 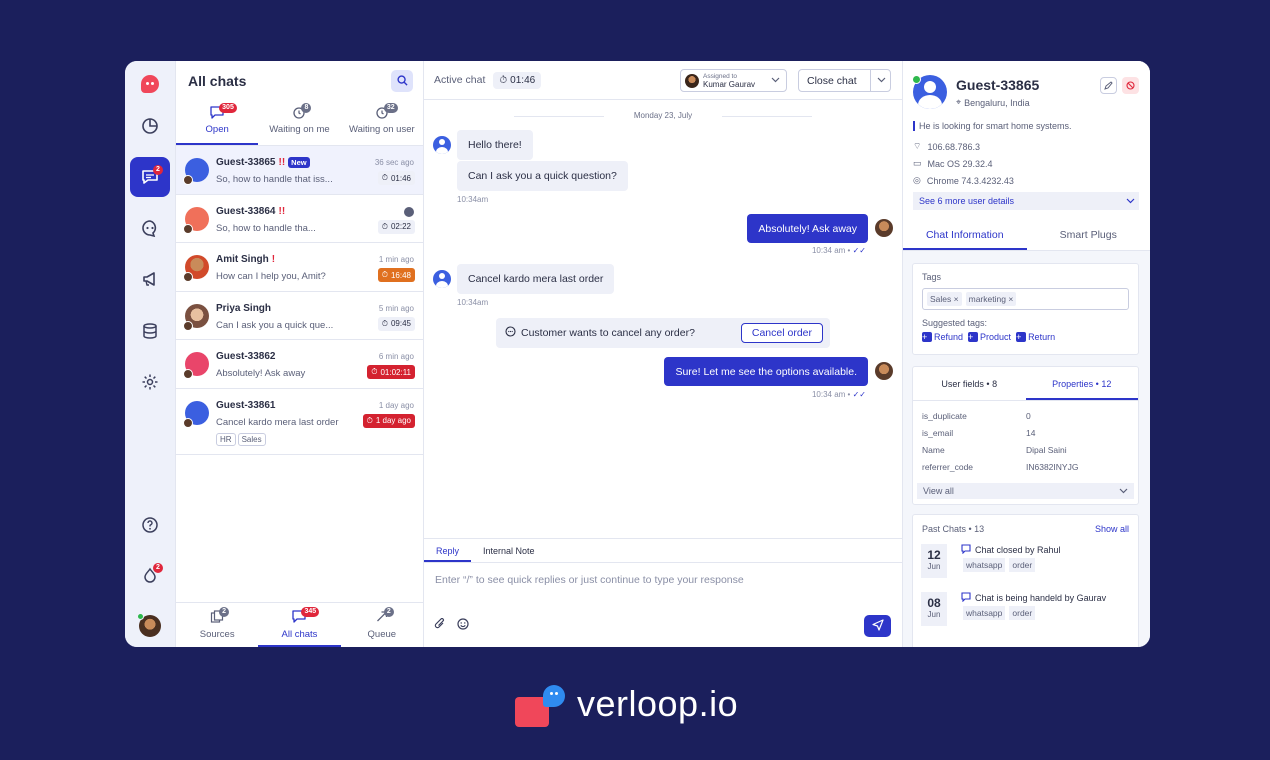 I want to click on brand-text: verloop.io, so click(x=658, y=703).